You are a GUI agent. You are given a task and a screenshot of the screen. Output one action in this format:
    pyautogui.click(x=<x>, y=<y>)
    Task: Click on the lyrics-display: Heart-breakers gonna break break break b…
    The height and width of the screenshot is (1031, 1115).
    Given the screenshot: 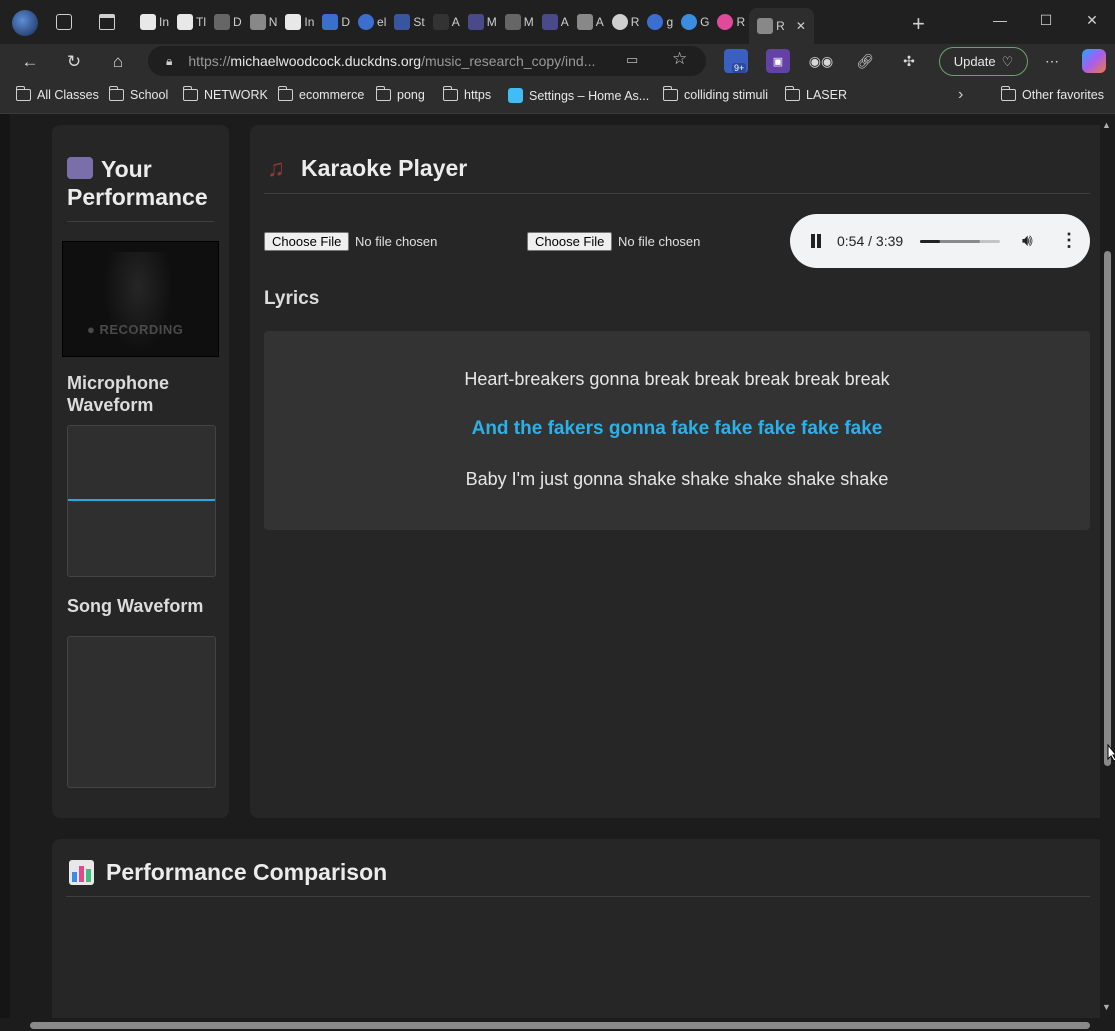 What is the action you would take?
    pyautogui.click(x=677, y=430)
    